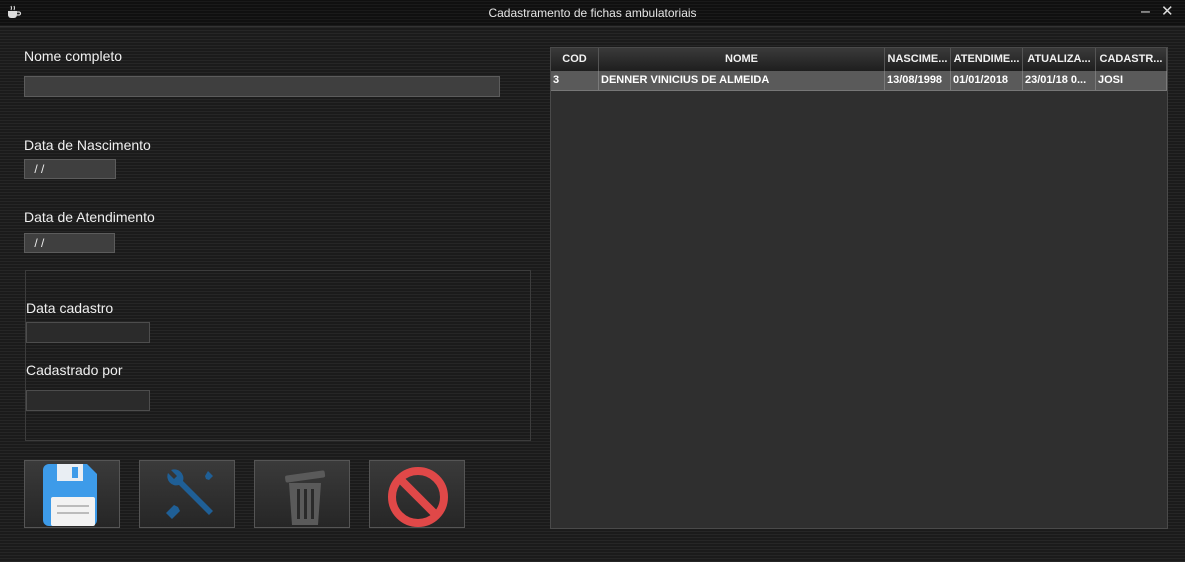 The image size is (1185, 562). Describe the element at coordinates (89, 217) in the screenshot. I see `atendimento-label: Data de Atendimento` at that location.